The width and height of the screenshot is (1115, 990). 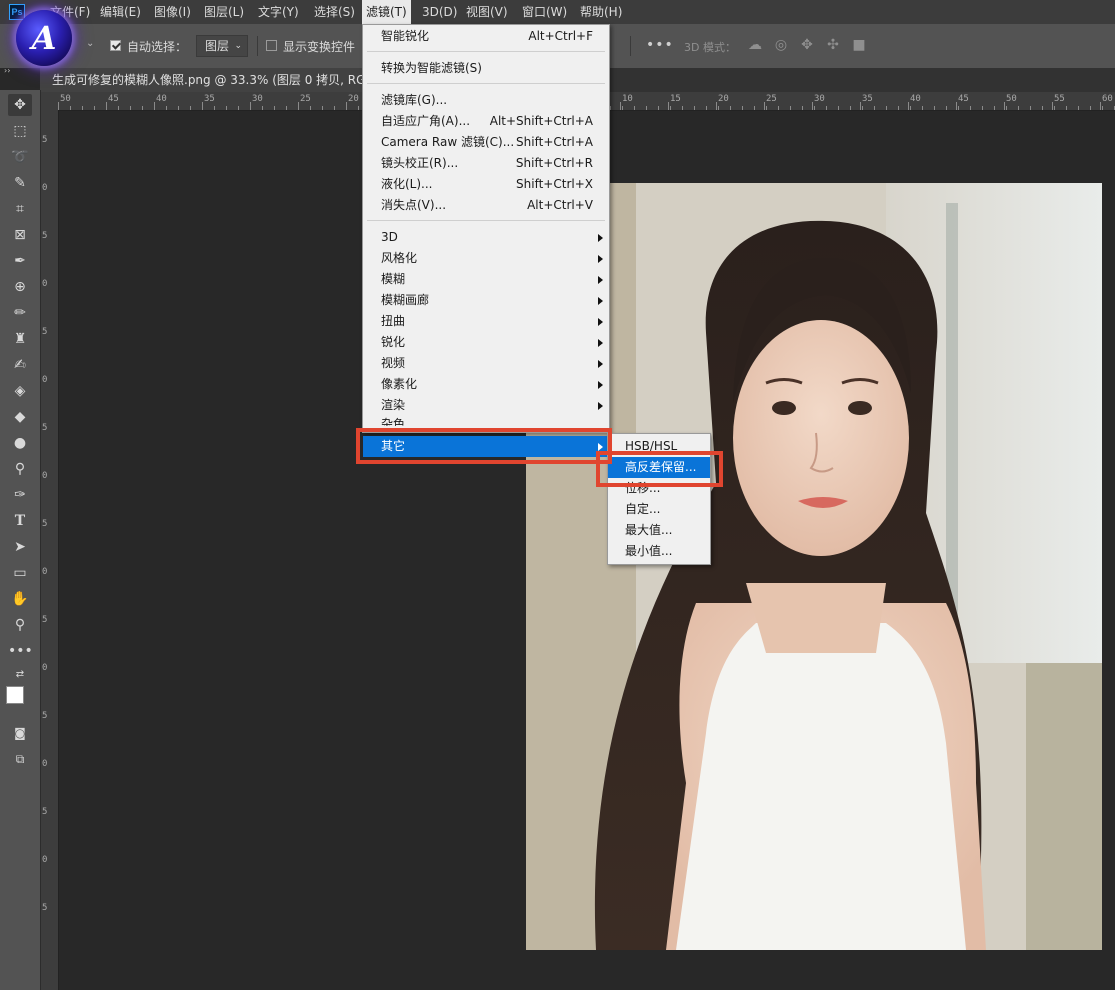 What do you see at coordinates (222, 46) in the screenshot?
I see `auto-select-target-dropdown: 图层 ⌄` at bounding box center [222, 46].